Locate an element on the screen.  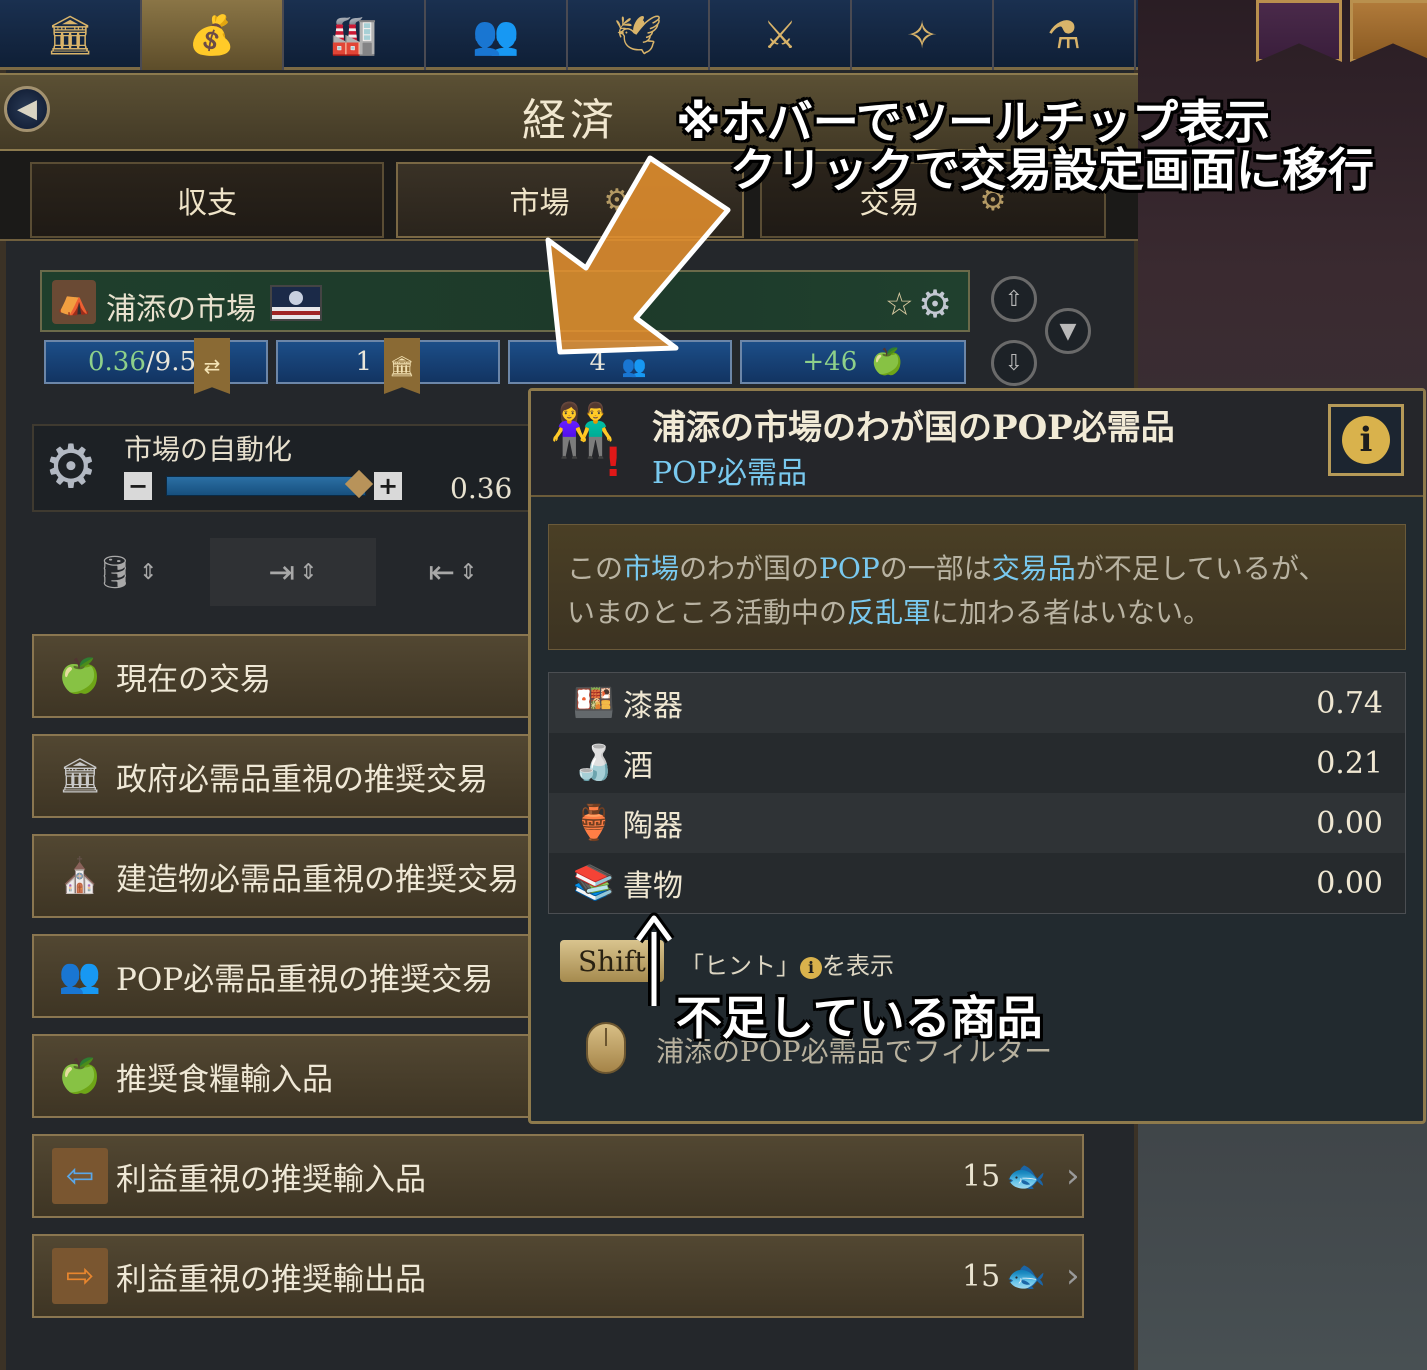
annotation-click-navigate: クリックで交易設定画面に移行 is located at coordinates (1052, 170).